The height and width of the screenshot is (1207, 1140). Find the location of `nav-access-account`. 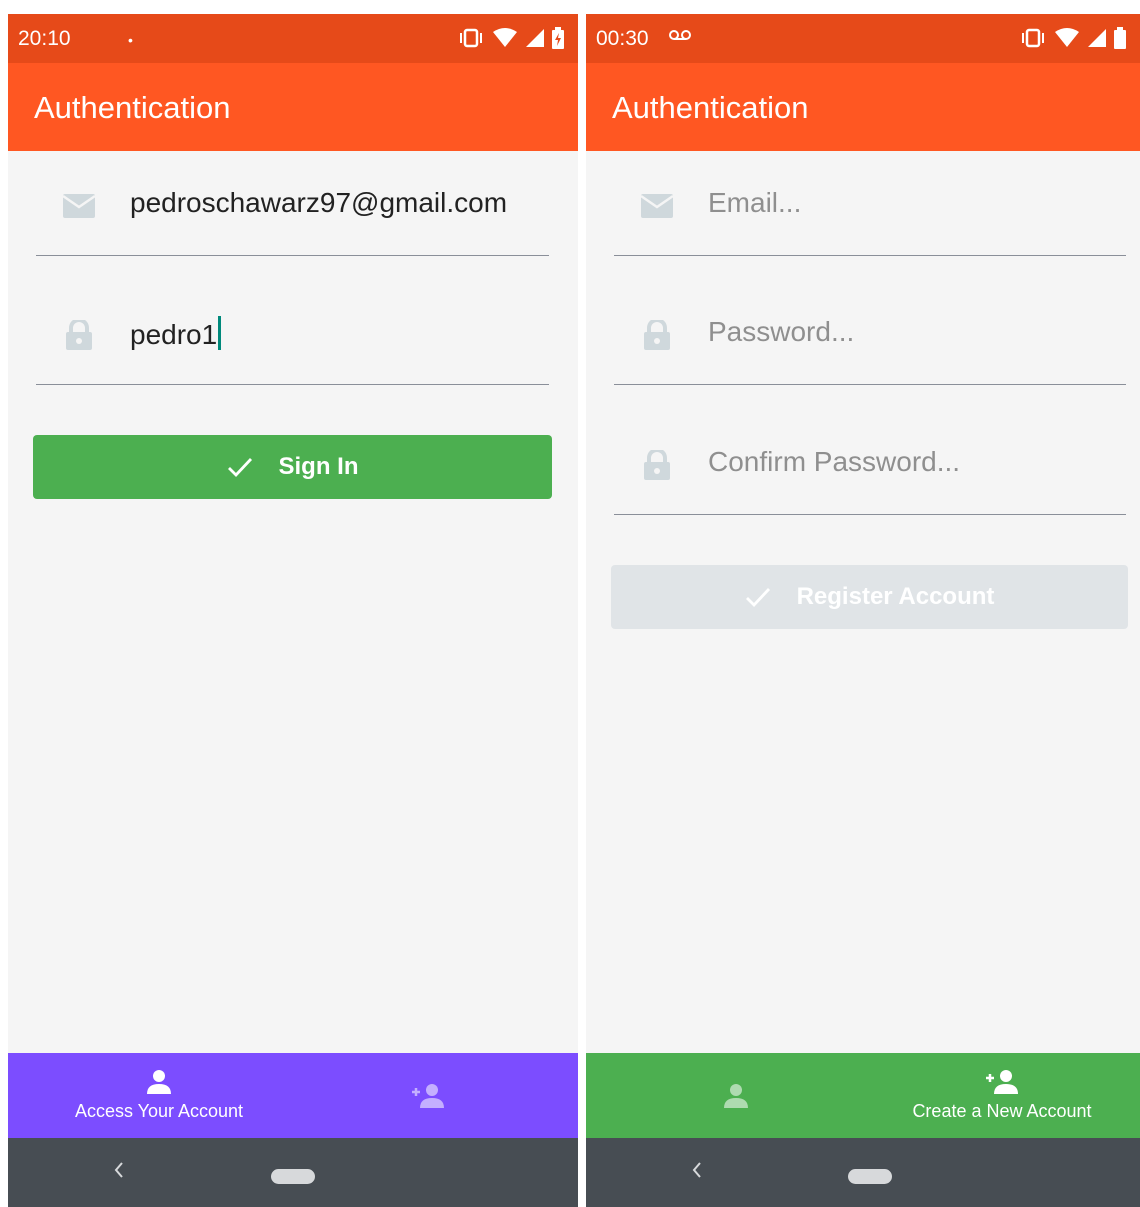

nav-access-account is located at coordinates (736, 1095).